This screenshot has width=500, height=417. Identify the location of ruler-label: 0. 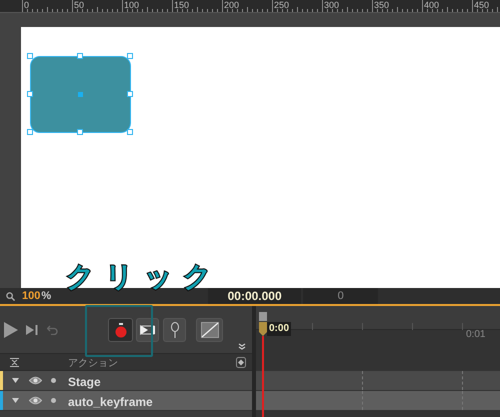
(27, 5).